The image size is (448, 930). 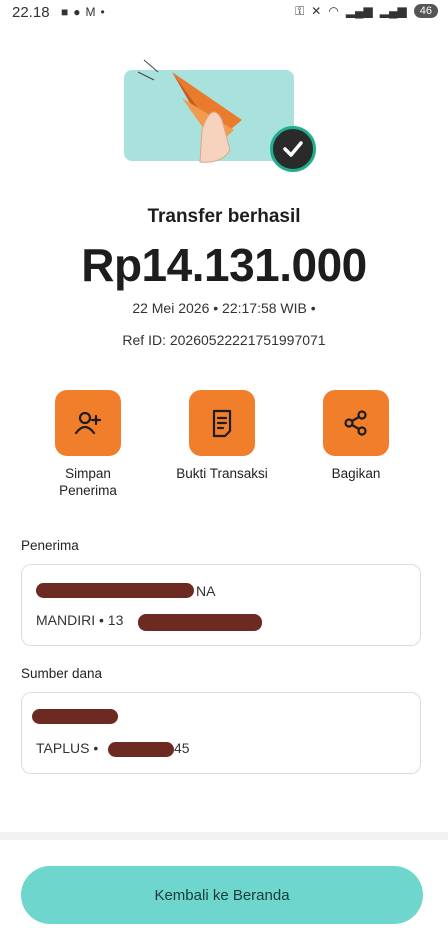 What do you see at coordinates (206, 591) in the screenshot?
I see `recipient-name-suffix: NA` at bounding box center [206, 591].